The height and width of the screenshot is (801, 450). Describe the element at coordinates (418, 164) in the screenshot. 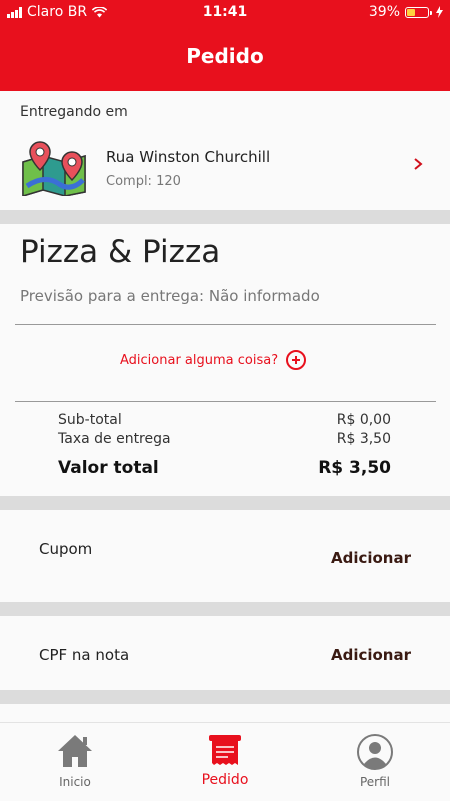

I see `chevron-right-icon` at that location.